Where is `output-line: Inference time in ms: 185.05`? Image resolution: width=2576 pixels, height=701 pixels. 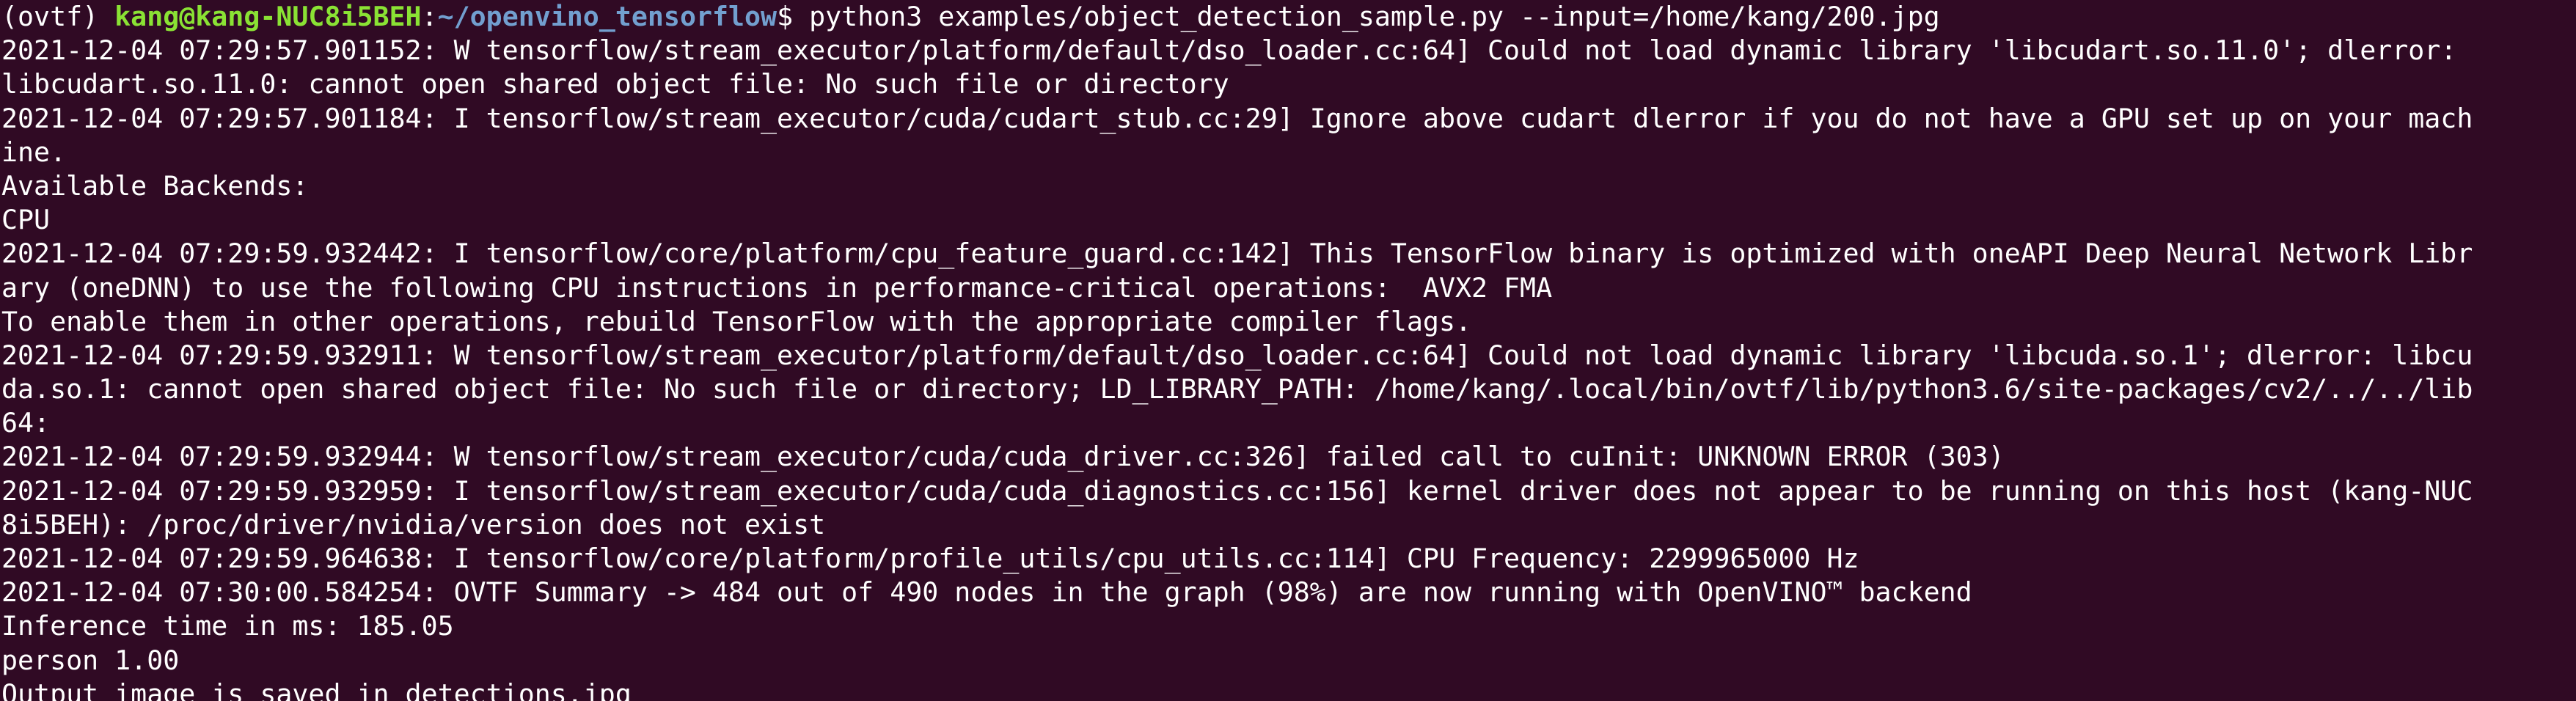
output-line: Inference time in ms: 185.05 is located at coordinates (228, 626).